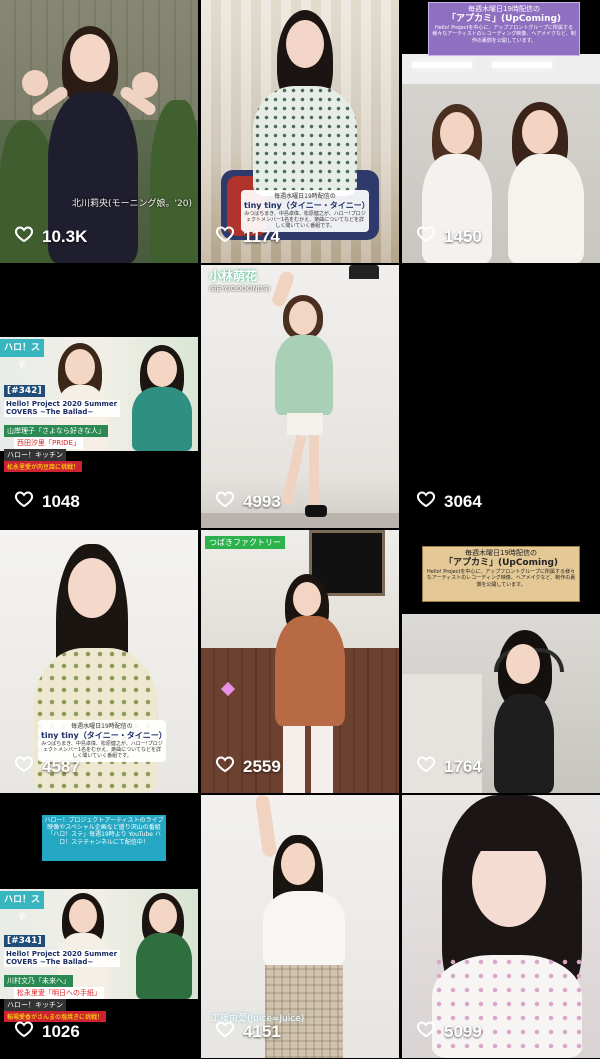 This screenshot has height=1059, width=600. I want to click on video-tile: 5099, so click(501, 926).